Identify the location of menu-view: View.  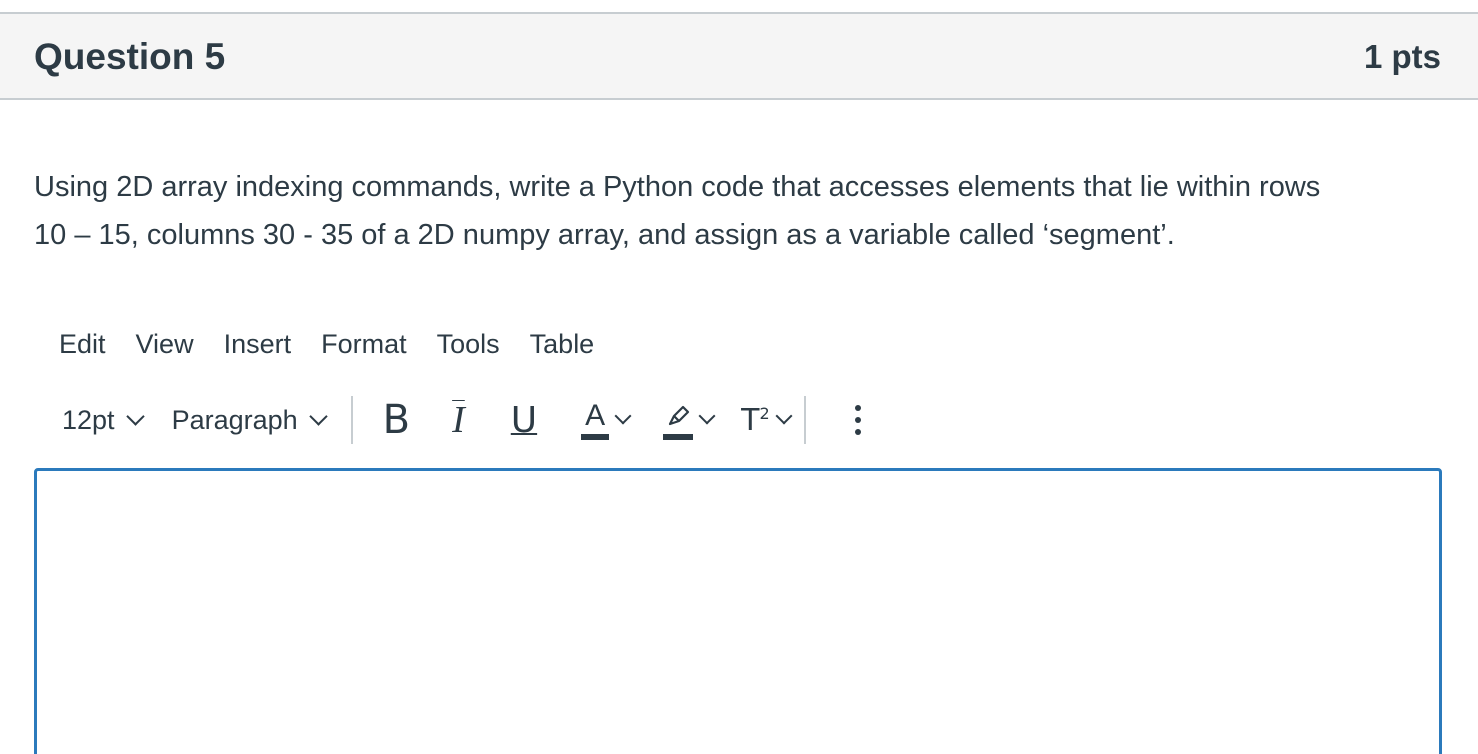
(165, 344).